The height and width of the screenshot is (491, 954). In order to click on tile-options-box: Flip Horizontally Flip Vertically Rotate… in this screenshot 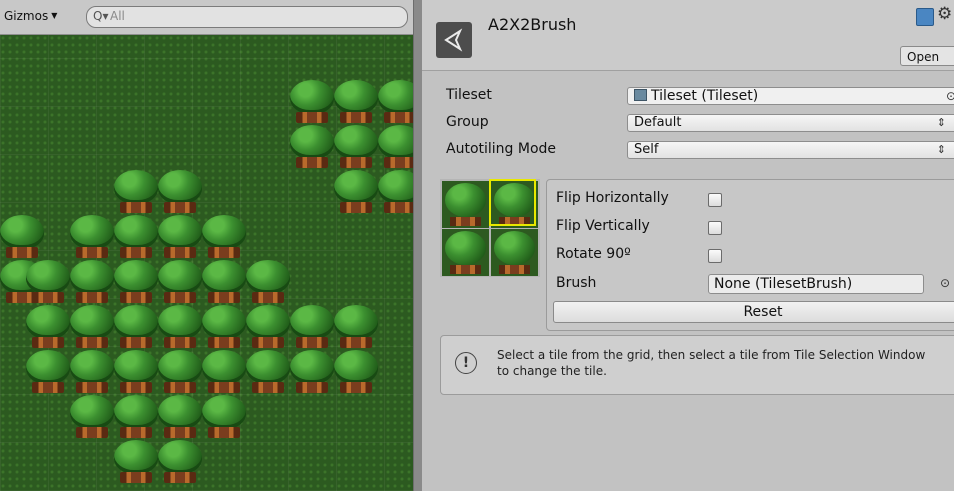, I will do `click(750, 255)`.